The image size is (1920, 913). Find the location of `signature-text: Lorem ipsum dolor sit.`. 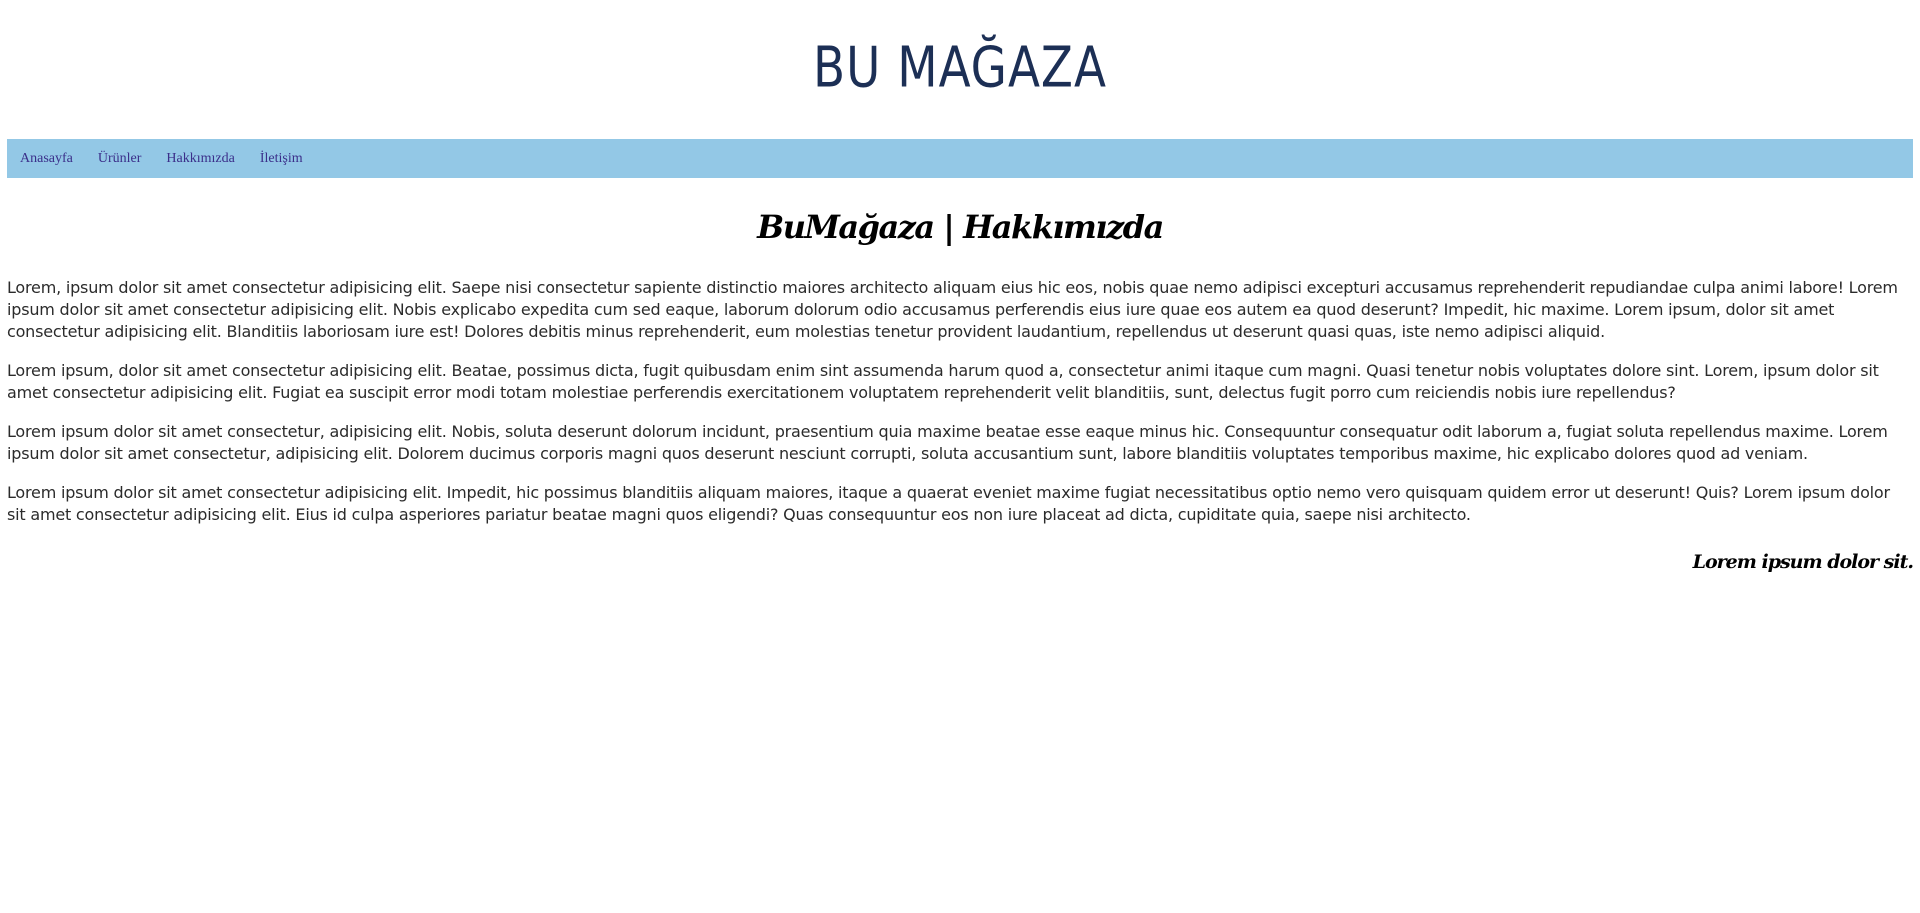

signature-text: Lorem ipsum dolor sit. is located at coordinates (1803, 562).